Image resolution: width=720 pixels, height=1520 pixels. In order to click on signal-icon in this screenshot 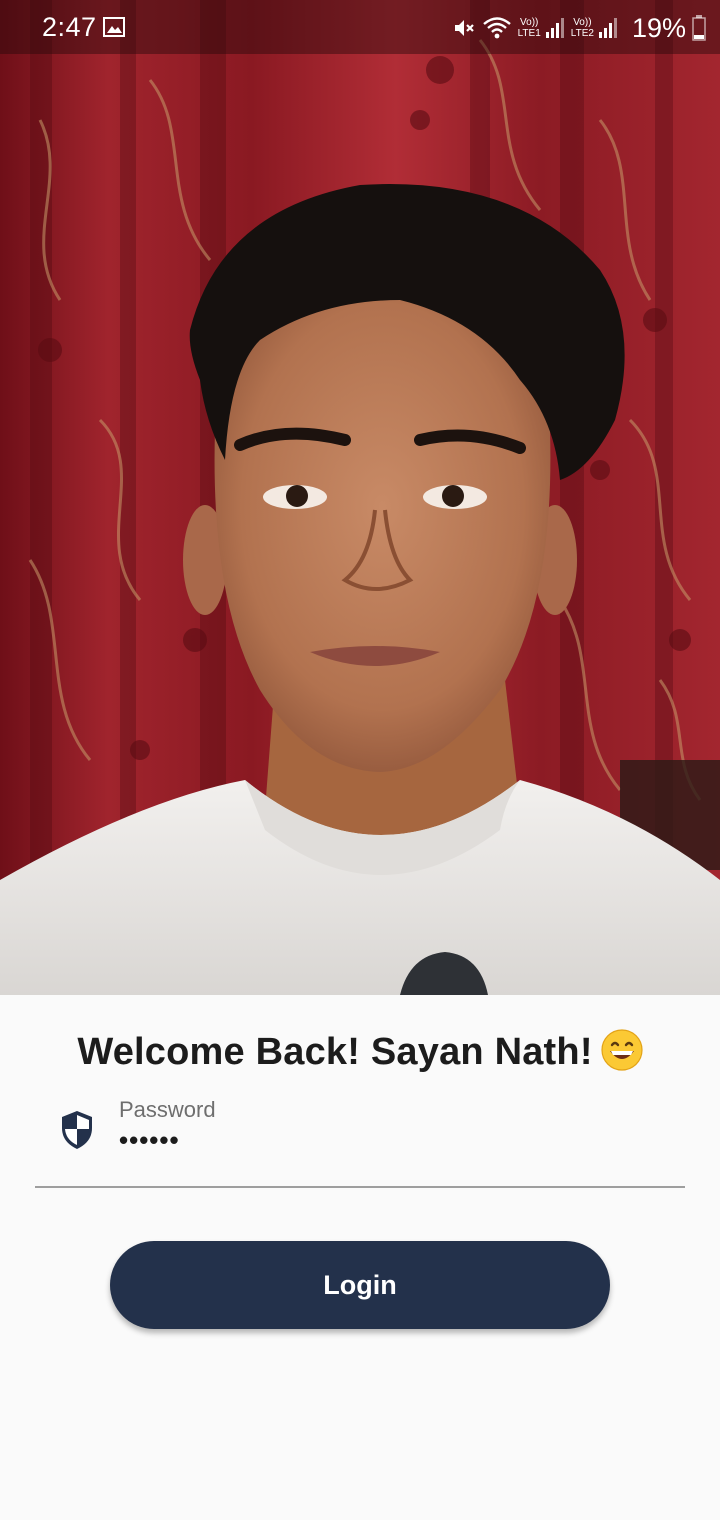, I will do `click(554, 28)`.